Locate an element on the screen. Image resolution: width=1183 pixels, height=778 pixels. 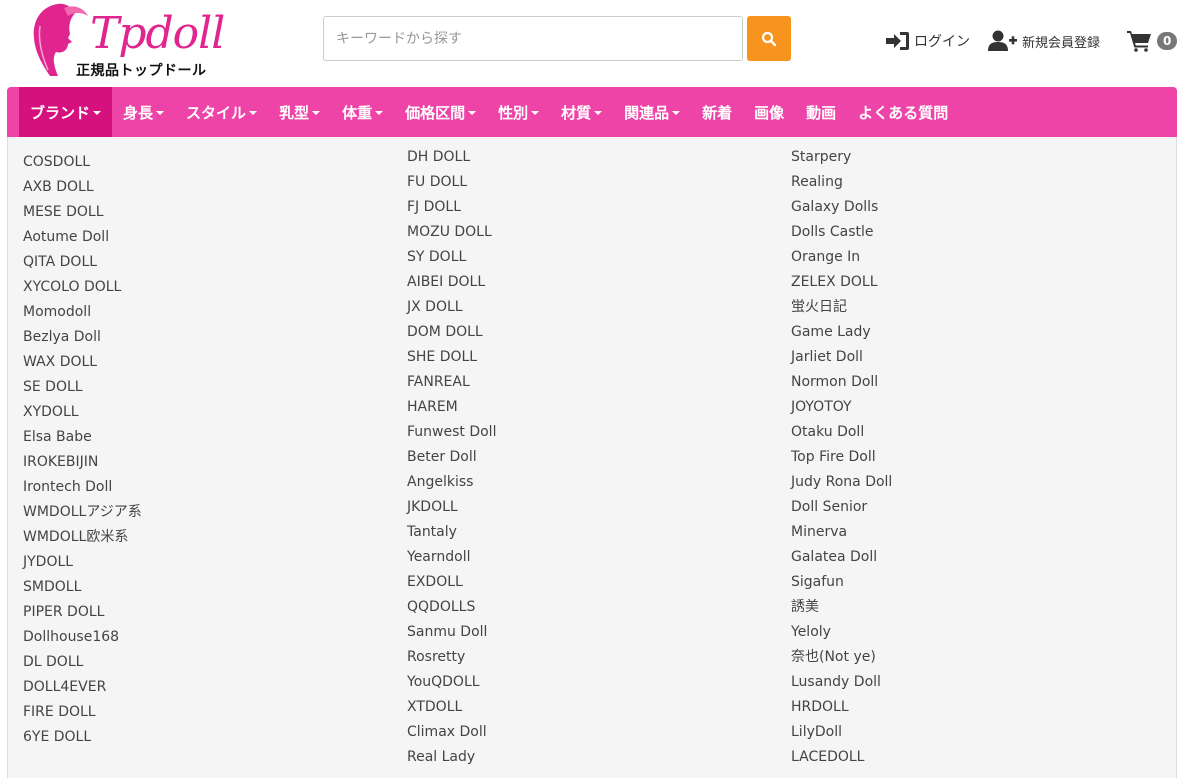
brand-link: XTDOLL is located at coordinates (587, 707).